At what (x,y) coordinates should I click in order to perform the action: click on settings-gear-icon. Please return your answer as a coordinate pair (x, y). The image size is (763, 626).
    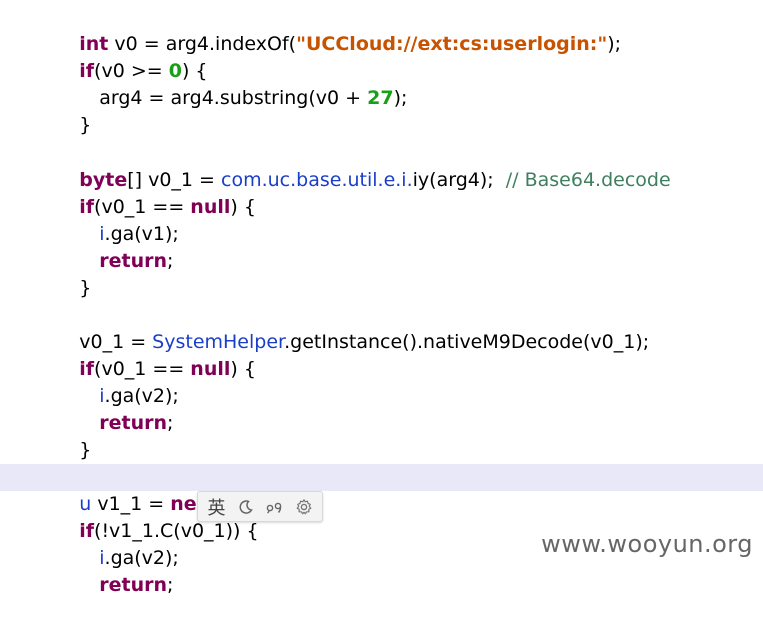
    Looking at the image, I should click on (304, 507).